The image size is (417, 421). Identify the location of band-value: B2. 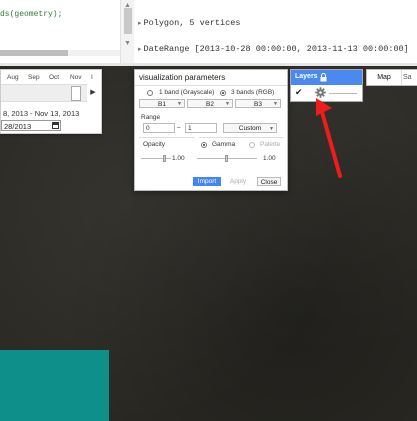
(210, 104).